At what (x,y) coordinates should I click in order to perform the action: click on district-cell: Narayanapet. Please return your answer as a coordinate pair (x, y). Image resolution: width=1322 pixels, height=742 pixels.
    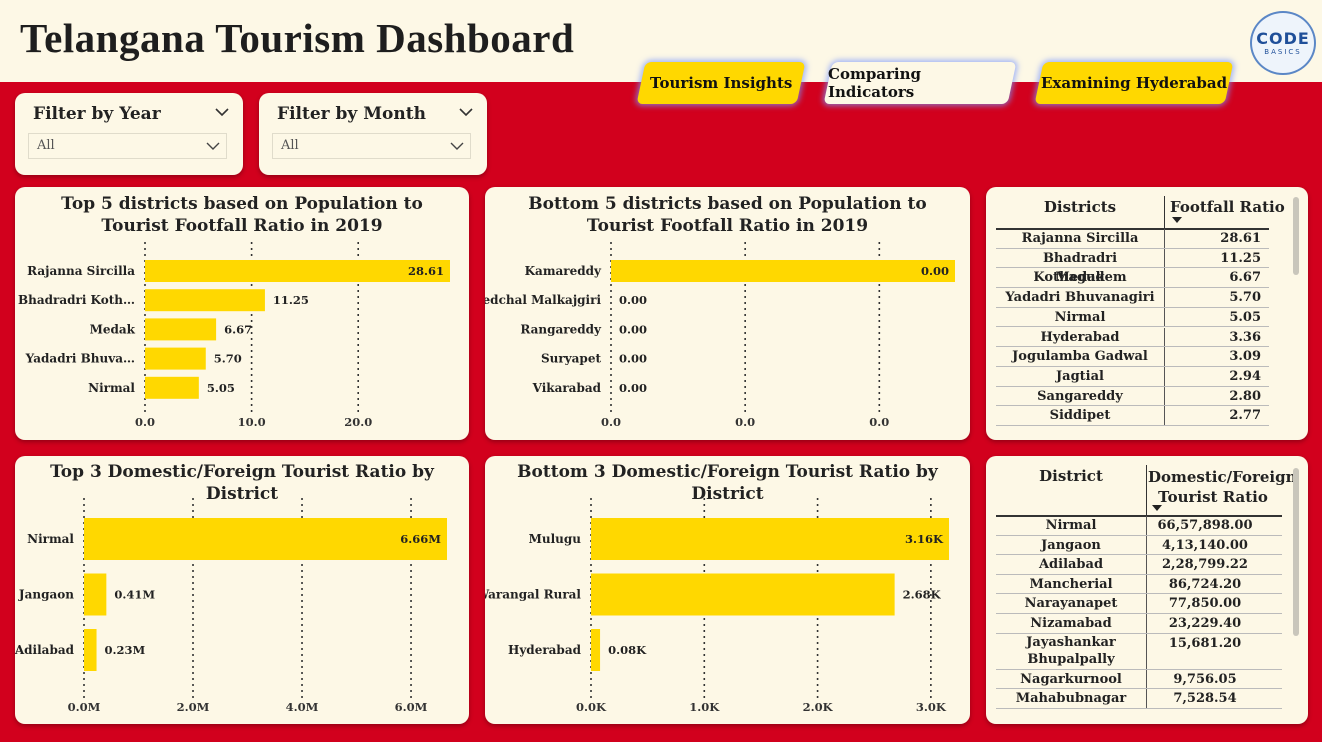
    Looking at the image, I should click on (1071, 604).